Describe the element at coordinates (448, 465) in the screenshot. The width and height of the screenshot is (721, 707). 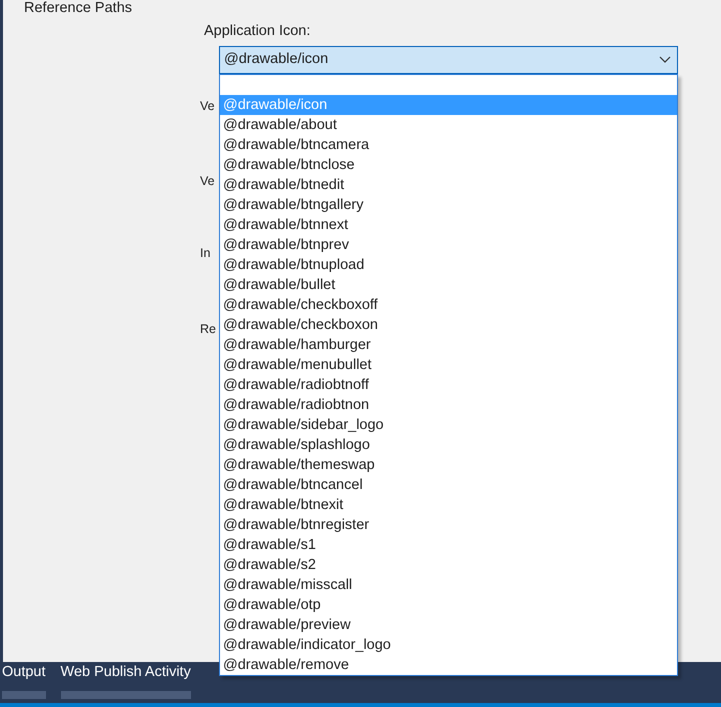
I see `dropdown-option: @drawable/themeswap` at that location.